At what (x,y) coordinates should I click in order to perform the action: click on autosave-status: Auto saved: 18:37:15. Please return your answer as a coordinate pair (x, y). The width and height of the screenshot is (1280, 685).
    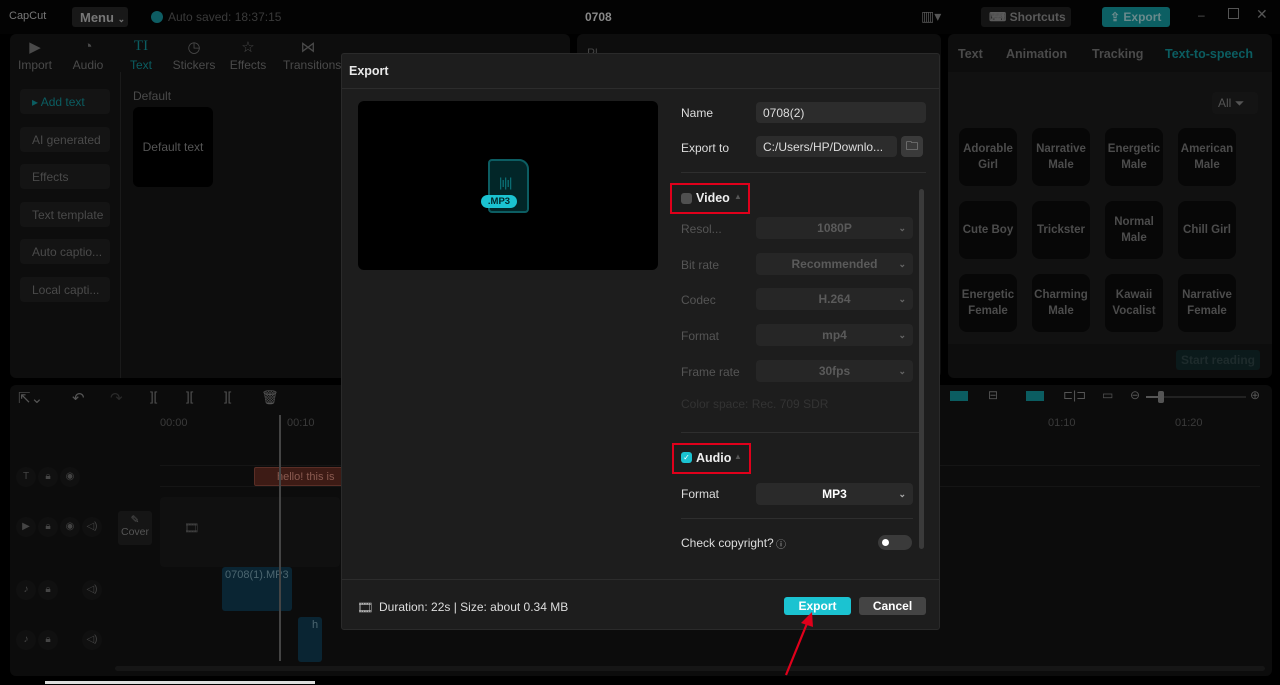
    Looking at the image, I should click on (225, 17).